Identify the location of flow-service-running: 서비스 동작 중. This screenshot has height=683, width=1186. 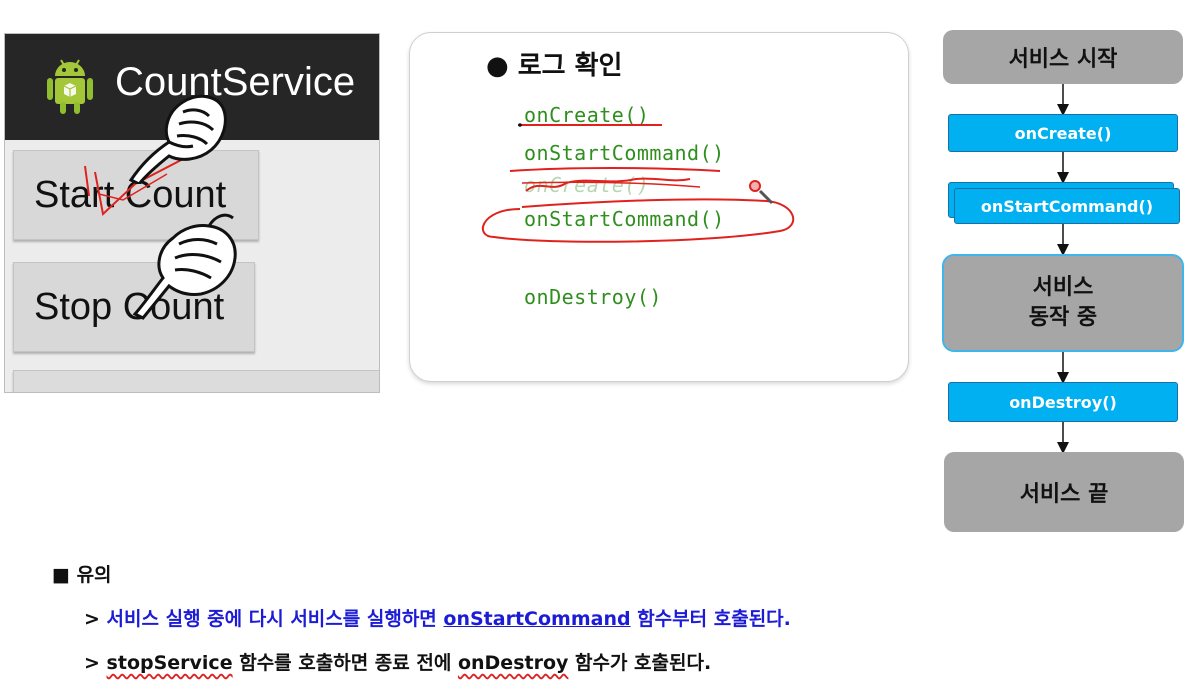
(1063, 303).